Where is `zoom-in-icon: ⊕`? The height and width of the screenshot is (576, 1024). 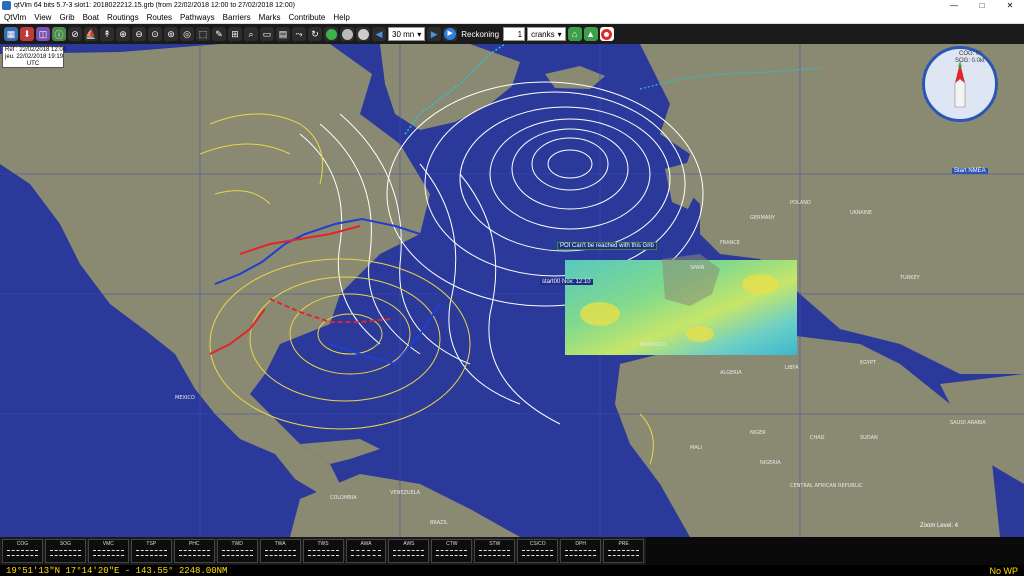
zoom-in-icon: ⊕ is located at coordinates (123, 34).